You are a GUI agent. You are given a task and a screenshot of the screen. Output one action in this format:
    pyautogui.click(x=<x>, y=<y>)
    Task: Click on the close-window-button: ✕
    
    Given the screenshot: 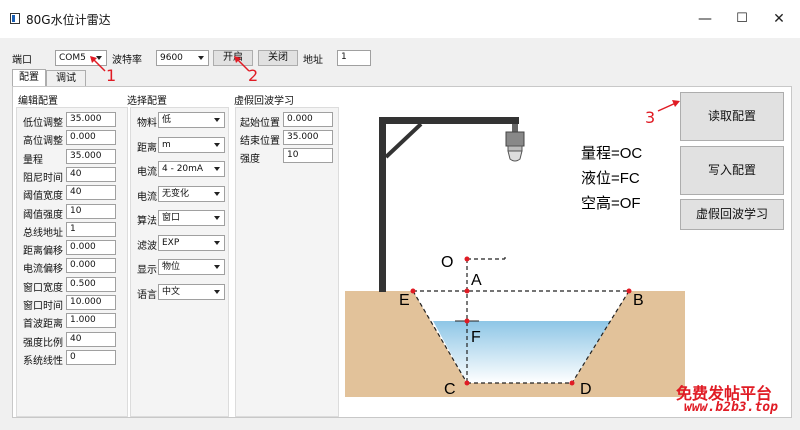 What is the action you would take?
    pyautogui.click(x=779, y=19)
    